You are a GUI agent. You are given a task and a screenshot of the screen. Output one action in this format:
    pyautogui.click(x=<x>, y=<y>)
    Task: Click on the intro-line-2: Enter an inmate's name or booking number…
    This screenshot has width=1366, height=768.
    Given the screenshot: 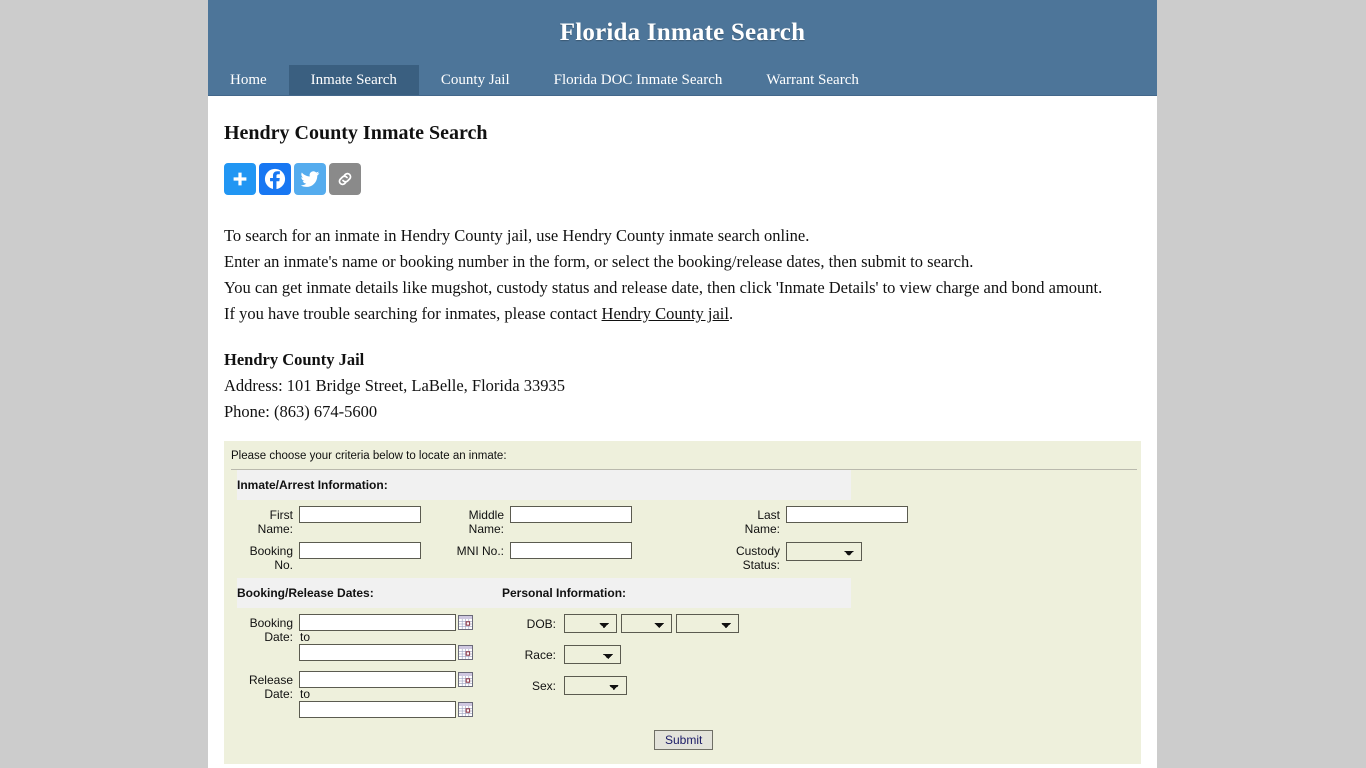 What is the action you would take?
    pyautogui.click(x=599, y=261)
    